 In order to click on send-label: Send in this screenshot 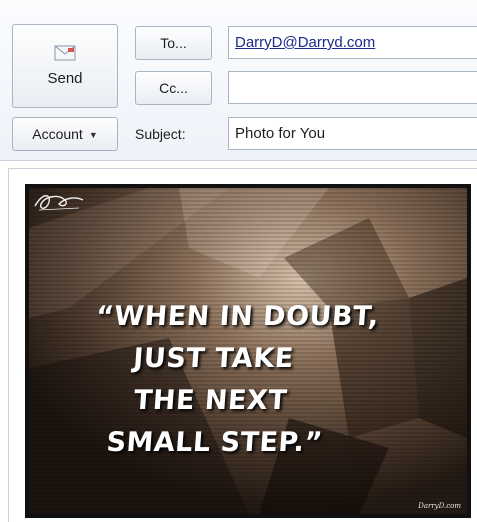, I will do `click(65, 78)`.